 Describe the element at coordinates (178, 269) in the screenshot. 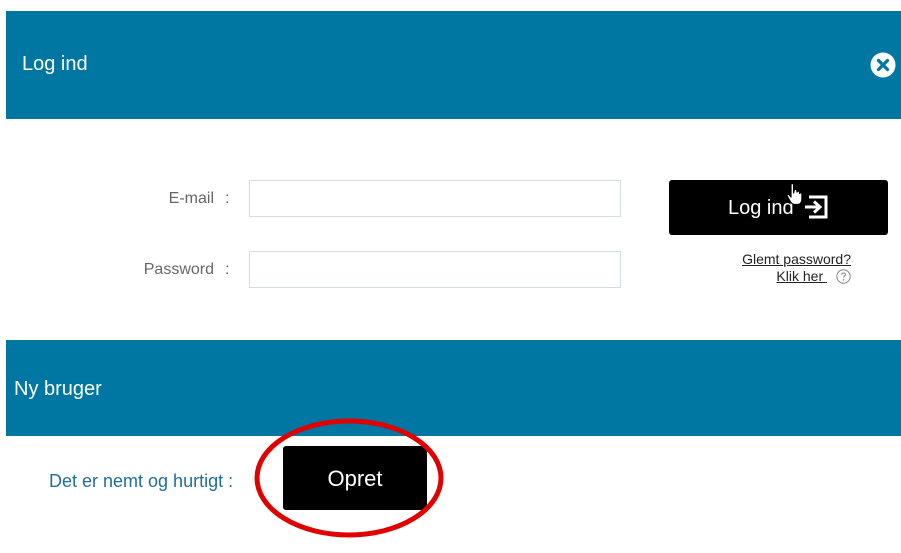

I see `password-label: Password` at that location.